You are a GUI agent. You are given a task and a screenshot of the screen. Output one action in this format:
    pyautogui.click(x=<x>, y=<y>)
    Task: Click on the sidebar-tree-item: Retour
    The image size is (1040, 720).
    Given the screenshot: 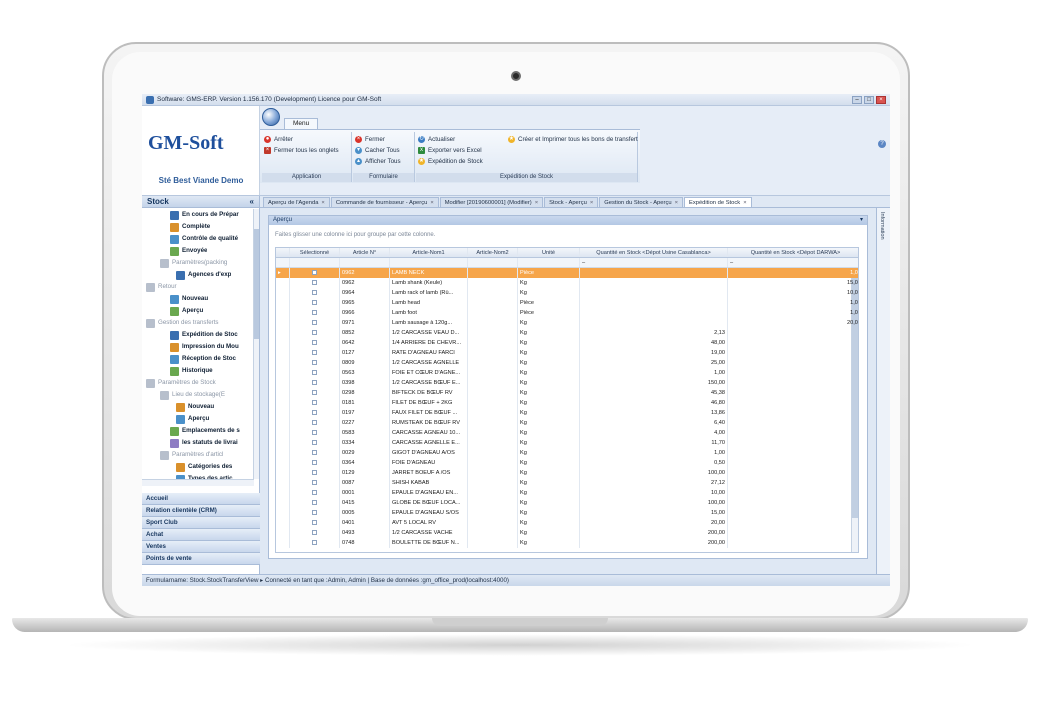 What is the action you would take?
    pyautogui.click(x=198, y=287)
    